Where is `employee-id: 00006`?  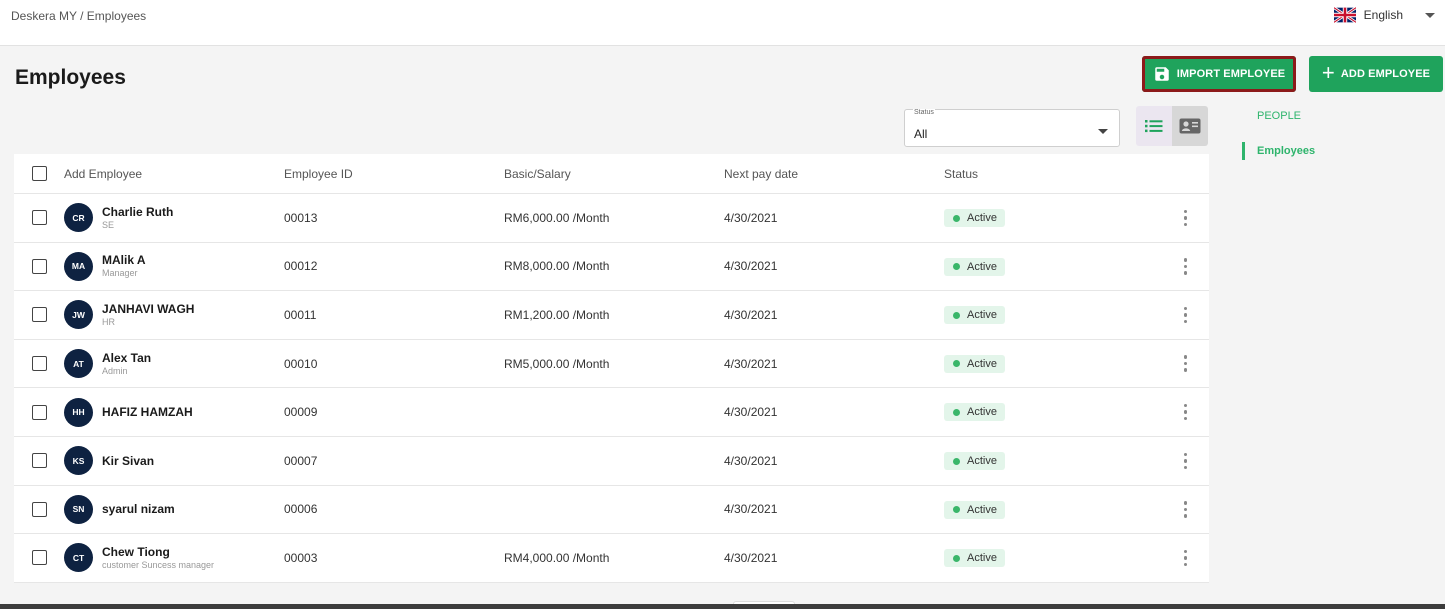
employee-id: 00006 is located at coordinates (301, 509).